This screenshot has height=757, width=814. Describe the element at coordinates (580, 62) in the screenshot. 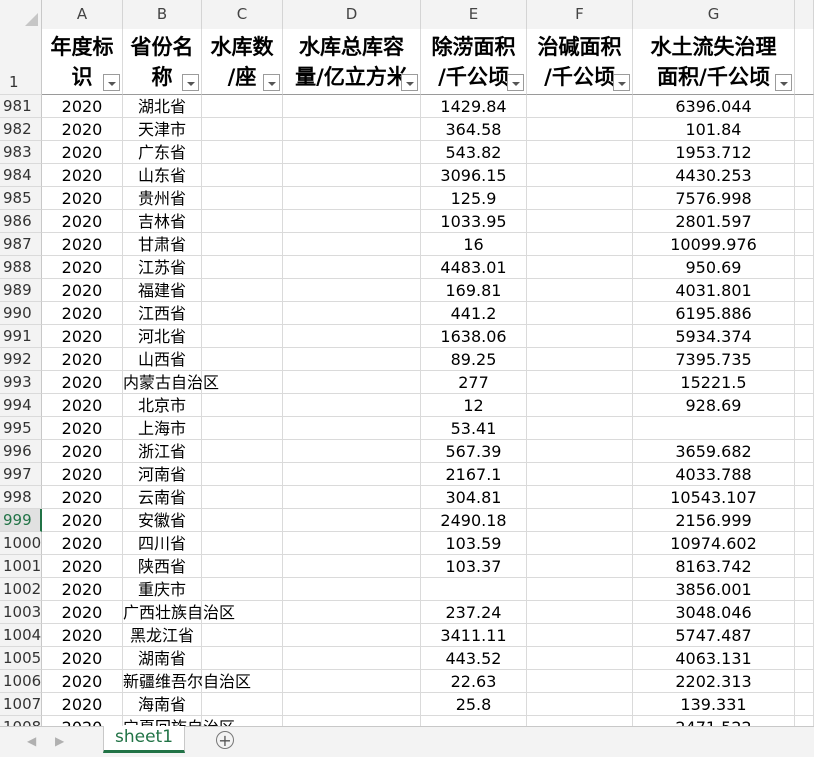

I see `header-cell-f: 治碱面积 /千公顷` at that location.